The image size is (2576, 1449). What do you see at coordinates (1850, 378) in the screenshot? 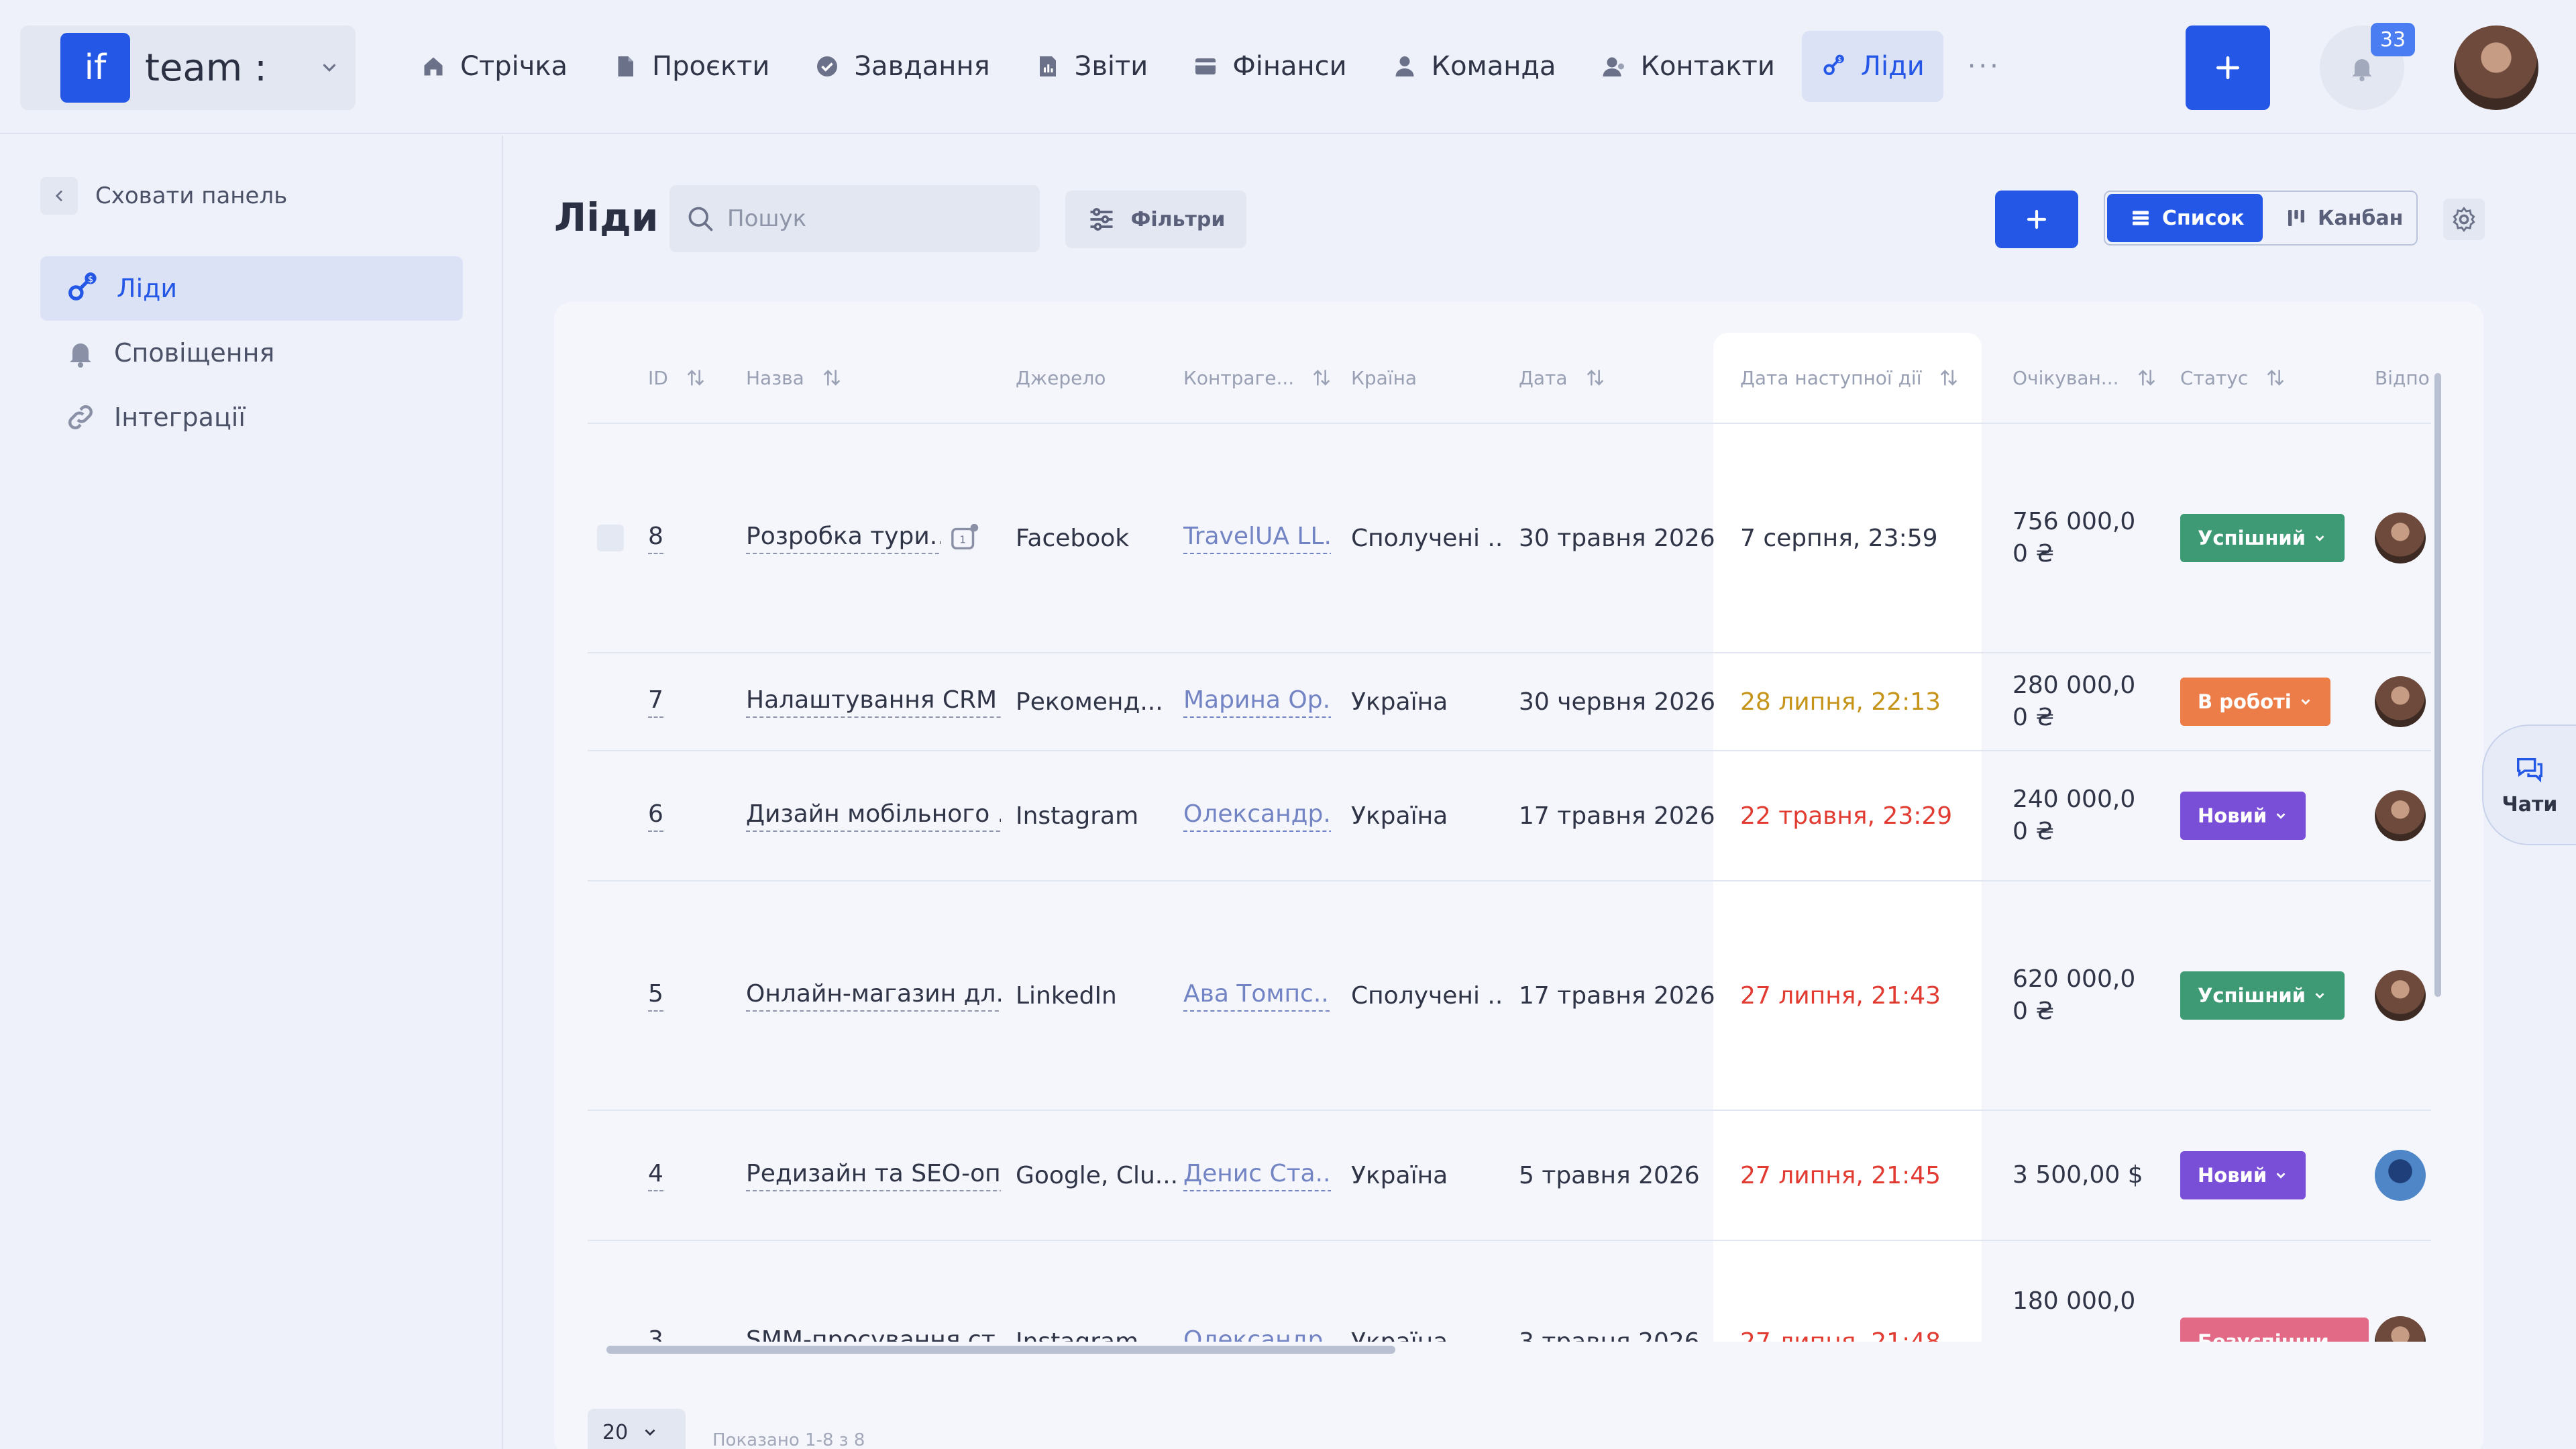
I see `col-next-action-date: Дата наступної дії` at bounding box center [1850, 378].